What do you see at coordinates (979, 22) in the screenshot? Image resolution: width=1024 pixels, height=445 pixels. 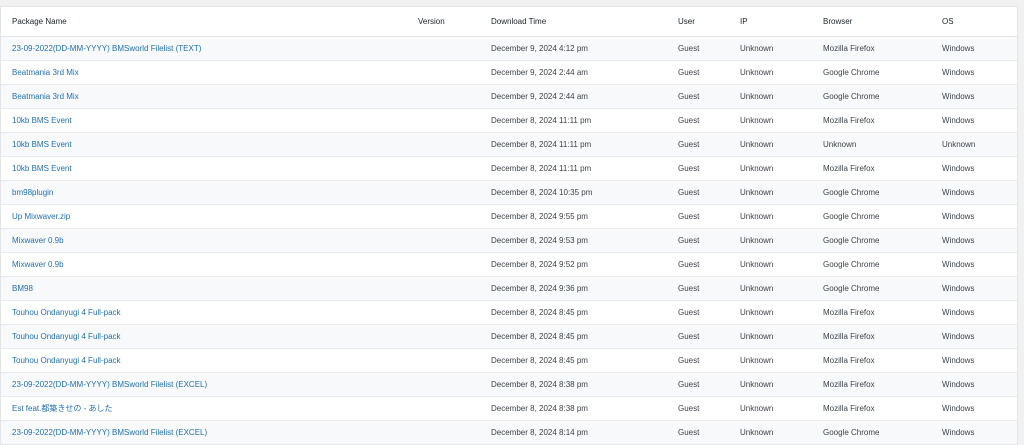 I see `column-header-os: OS` at bounding box center [979, 22].